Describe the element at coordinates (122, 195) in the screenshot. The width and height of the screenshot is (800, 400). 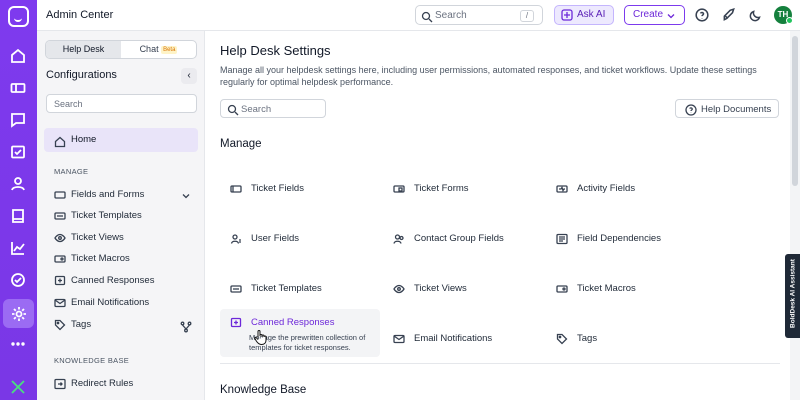
I see `sidebar-item-fields-and-forms: Fields and Forms` at that location.